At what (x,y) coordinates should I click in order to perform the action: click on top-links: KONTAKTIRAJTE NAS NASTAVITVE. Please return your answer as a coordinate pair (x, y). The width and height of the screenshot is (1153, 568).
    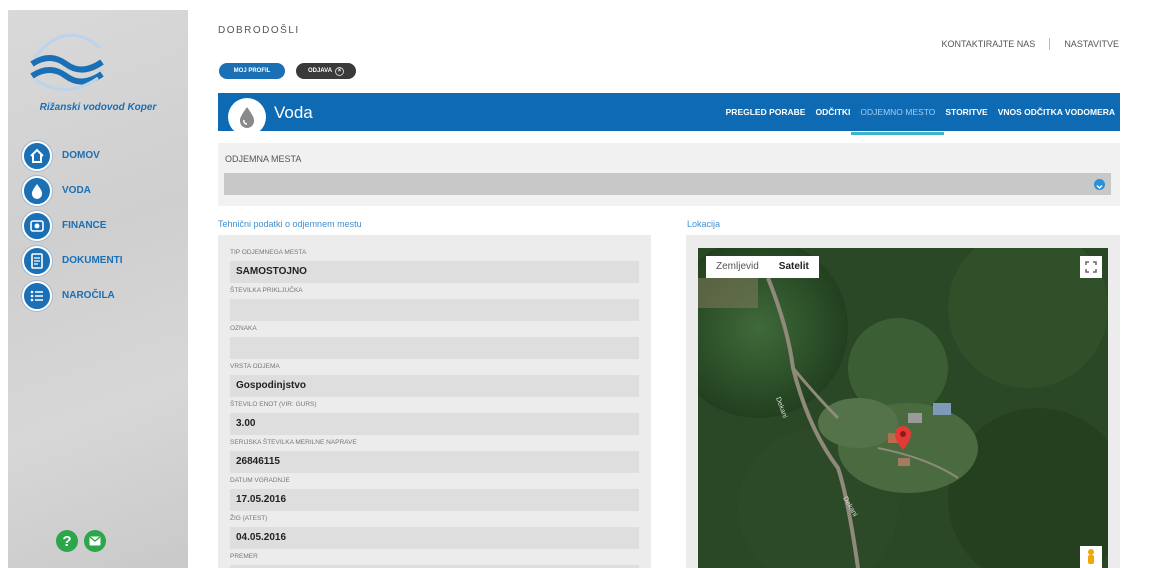
    Looking at the image, I should click on (1030, 44).